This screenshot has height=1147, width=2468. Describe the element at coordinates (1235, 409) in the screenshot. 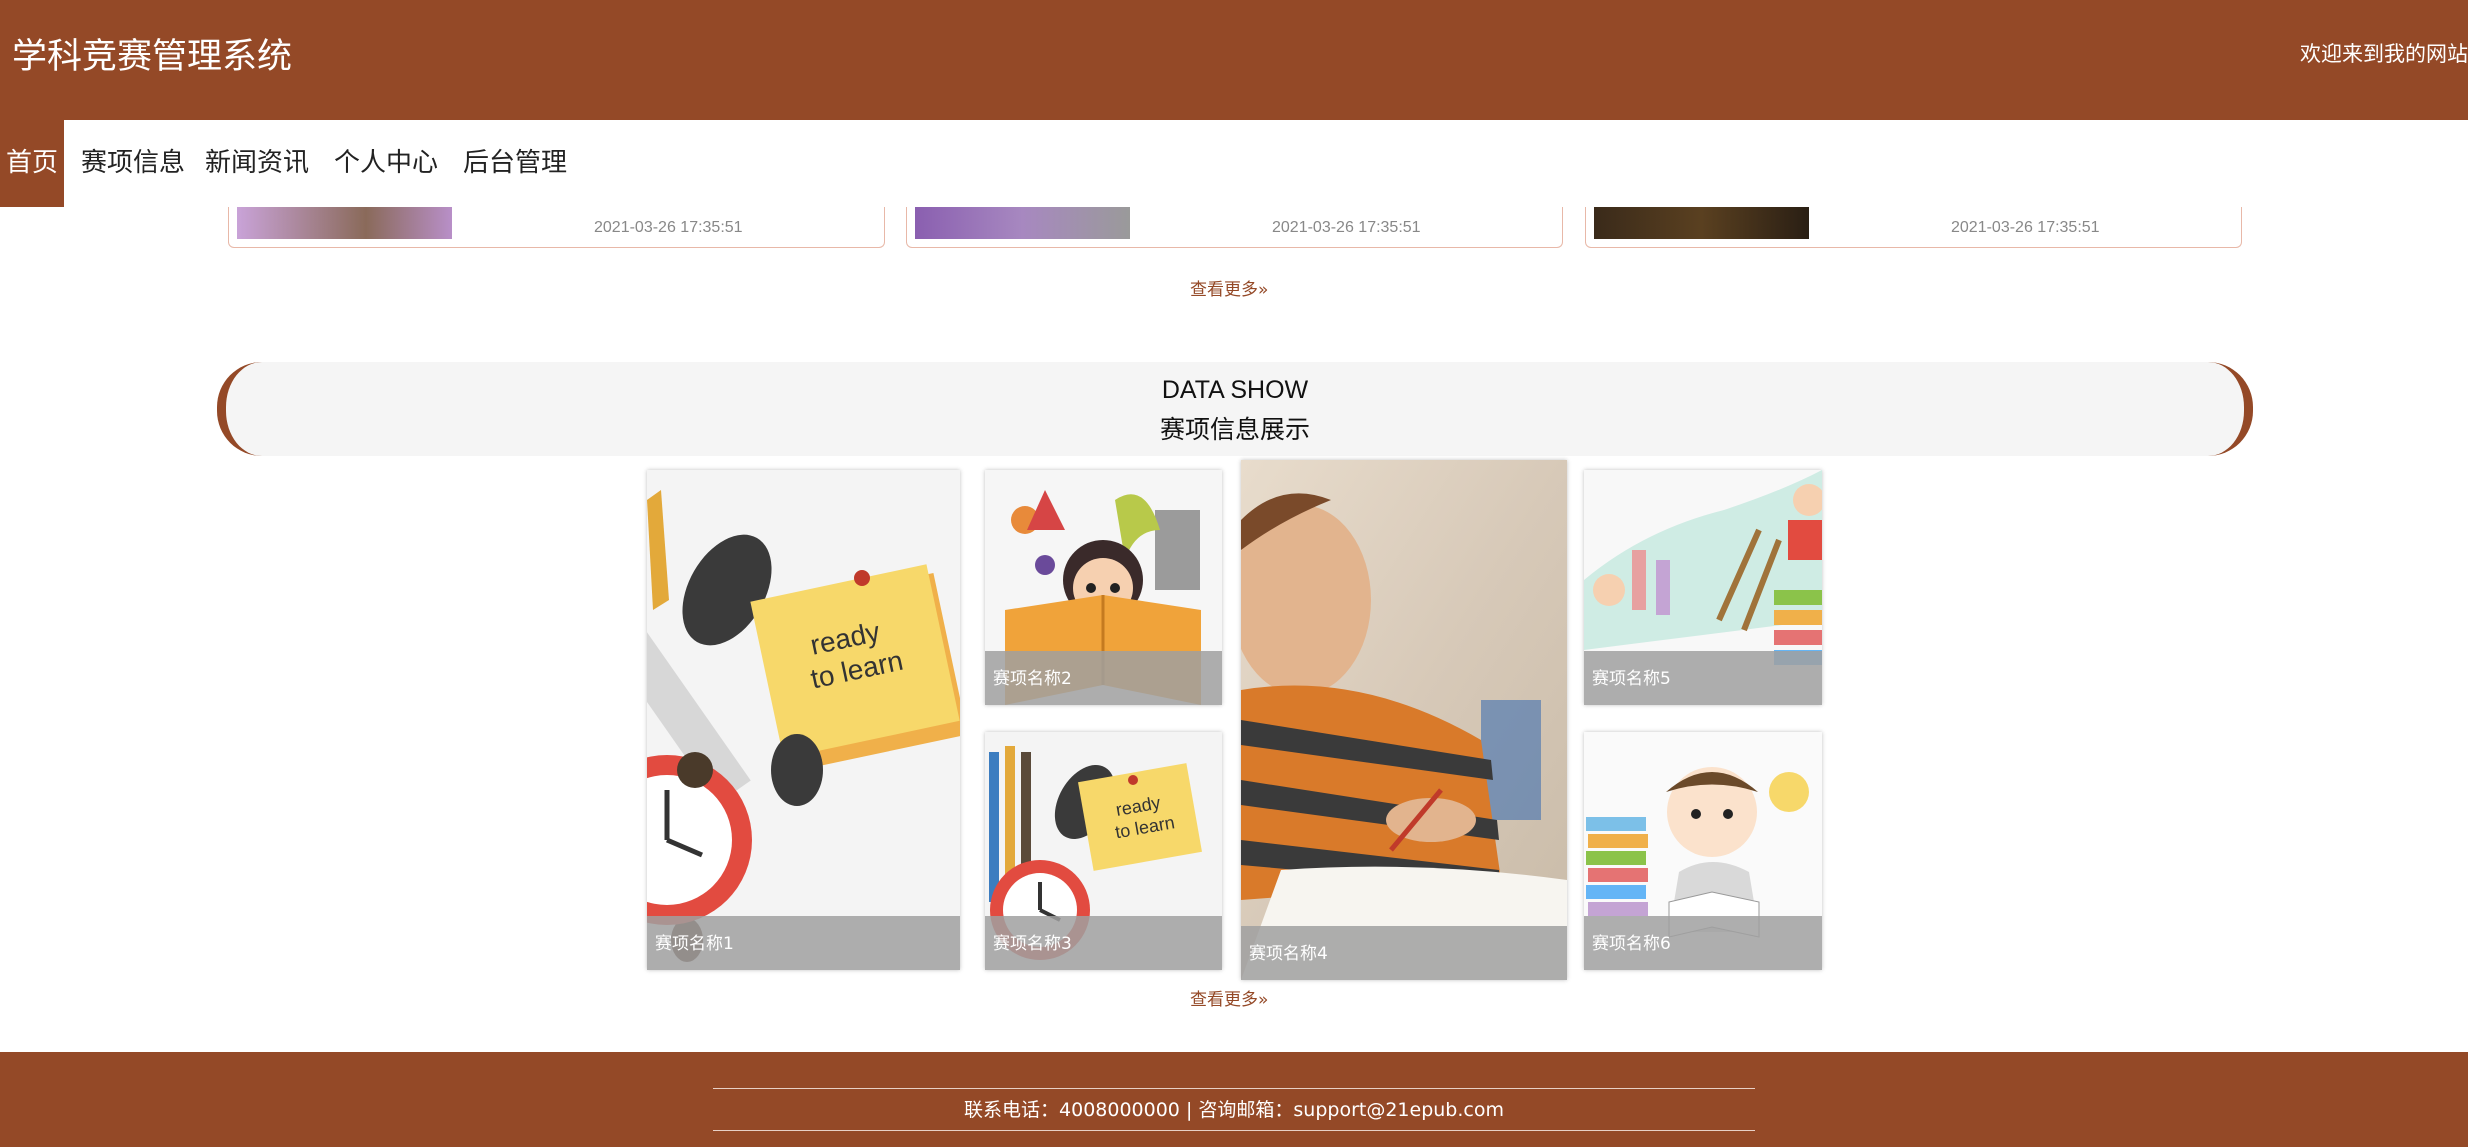

I see `section-banner: DATA SHOW 赛项信息展示` at that location.